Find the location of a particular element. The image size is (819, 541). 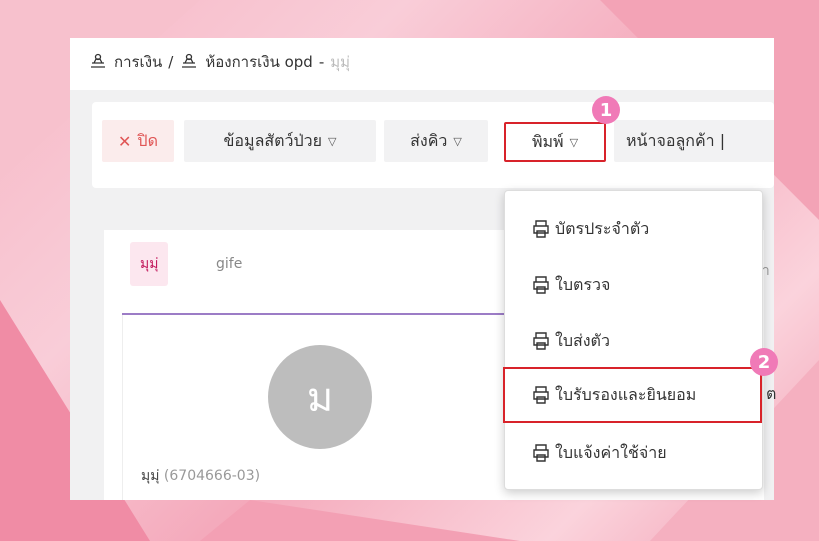

tab-label: gife is located at coordinates (229, 264).